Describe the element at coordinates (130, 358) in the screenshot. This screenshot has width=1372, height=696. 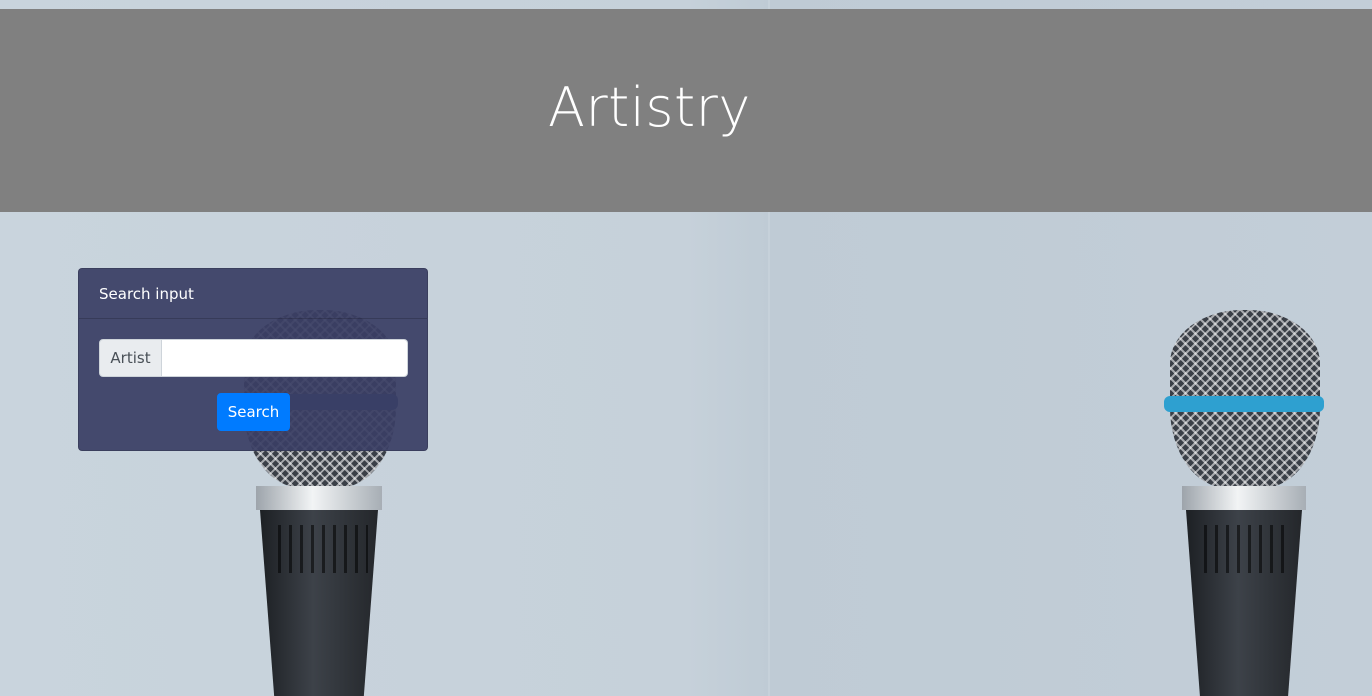
I see `artist-label: Artist` at that location.